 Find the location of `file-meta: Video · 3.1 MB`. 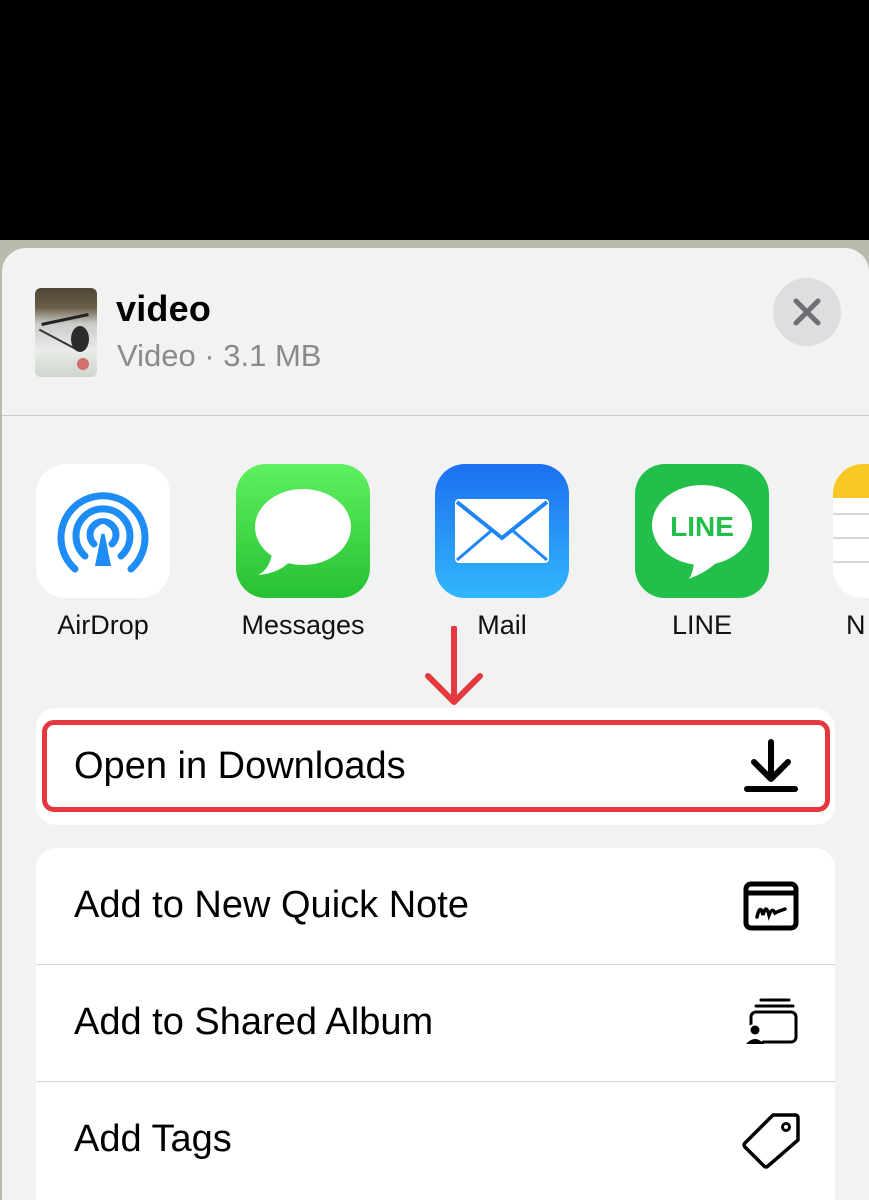

file-meta: Video · 3.1 MB is located at coordinates (219, 355).